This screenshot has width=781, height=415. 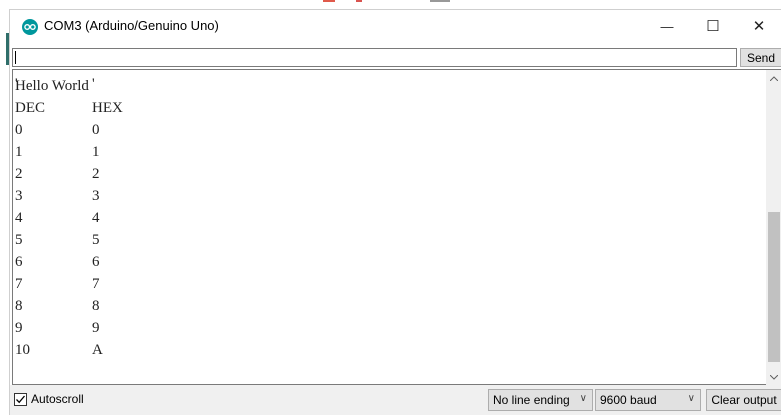 What do you see at coordinates (19, 196) in the screenshot?
I see `output-col-a: 3` at bounding box center [19, 196].